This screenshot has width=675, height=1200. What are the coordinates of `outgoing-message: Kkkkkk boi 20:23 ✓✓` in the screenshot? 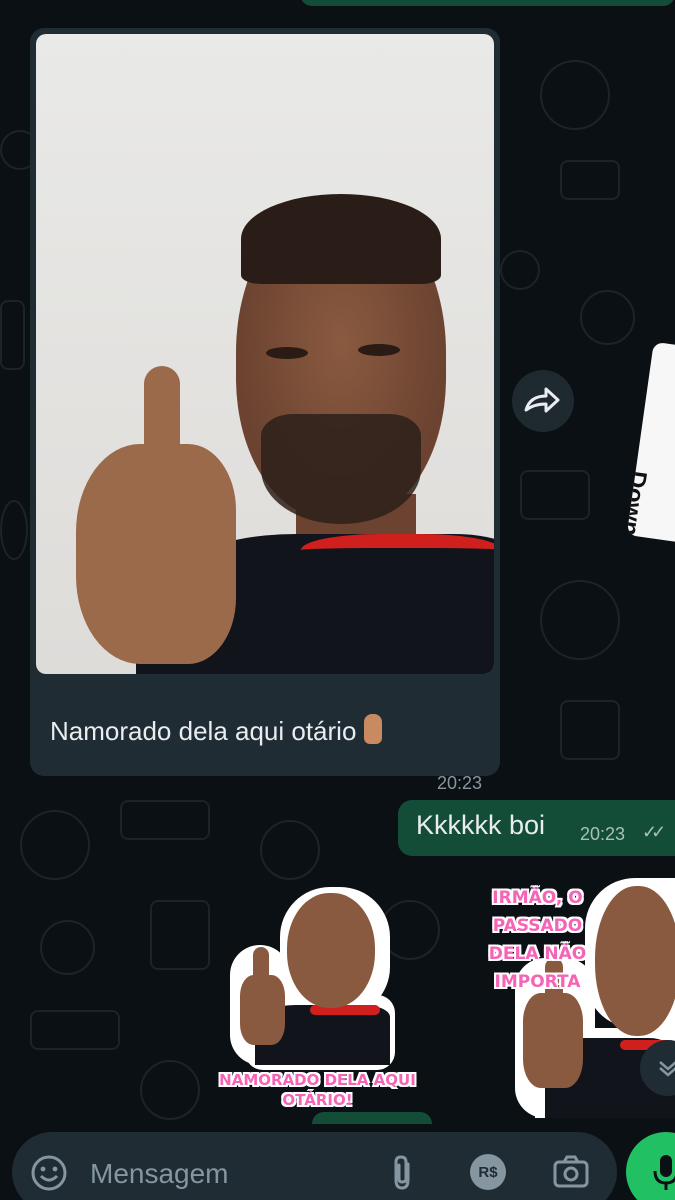 It's located at (536, 828).